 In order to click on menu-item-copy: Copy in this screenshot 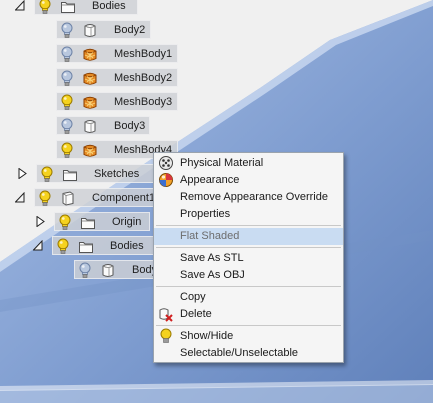, I will do `click(248, 297)`.